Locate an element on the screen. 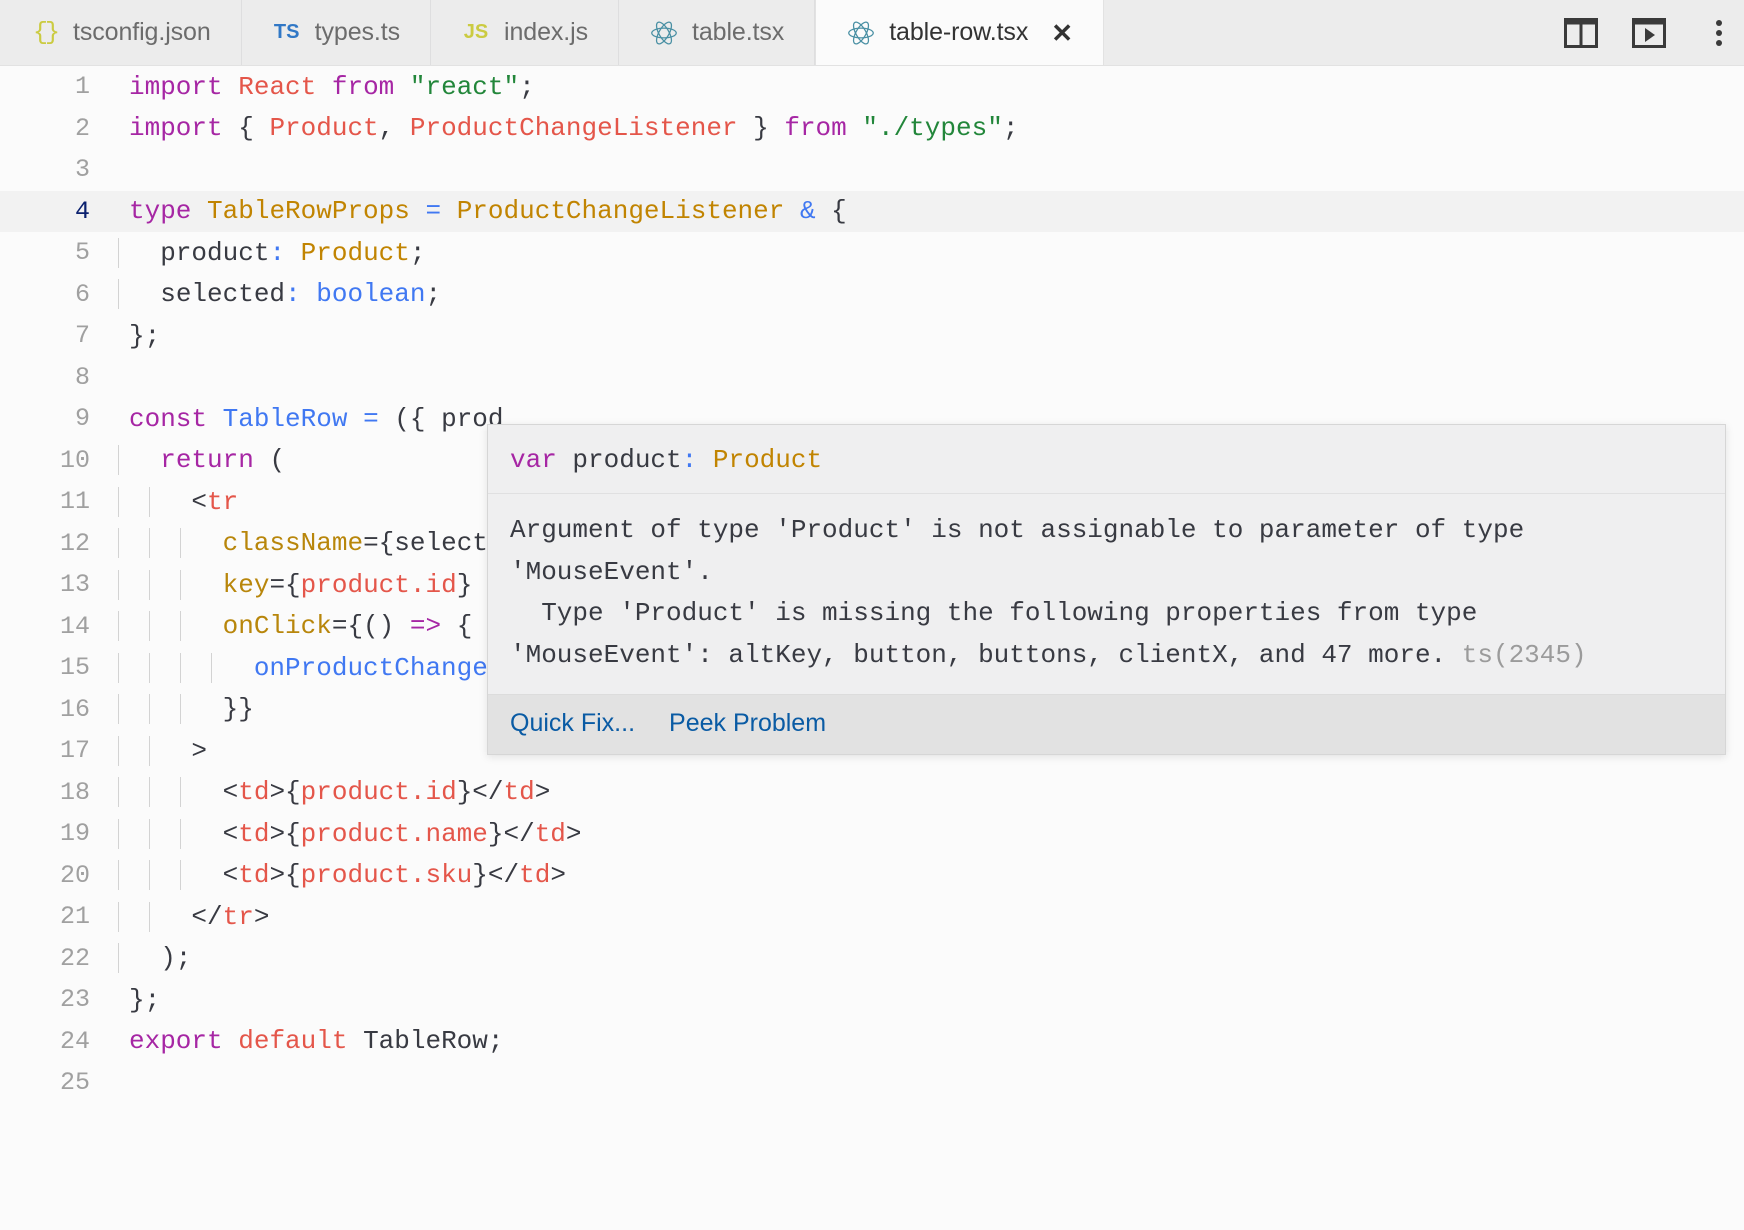  code-line: 21 </tr> is located at coordinates (872, 917).